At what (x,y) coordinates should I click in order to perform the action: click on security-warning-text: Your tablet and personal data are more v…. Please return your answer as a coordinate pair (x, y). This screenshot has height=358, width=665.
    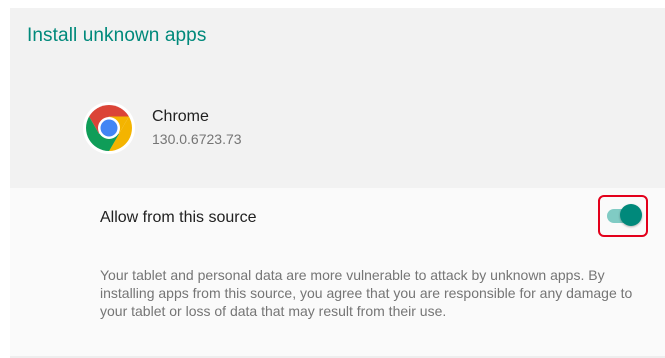
    Looking at the image, I should click on (366, 293).